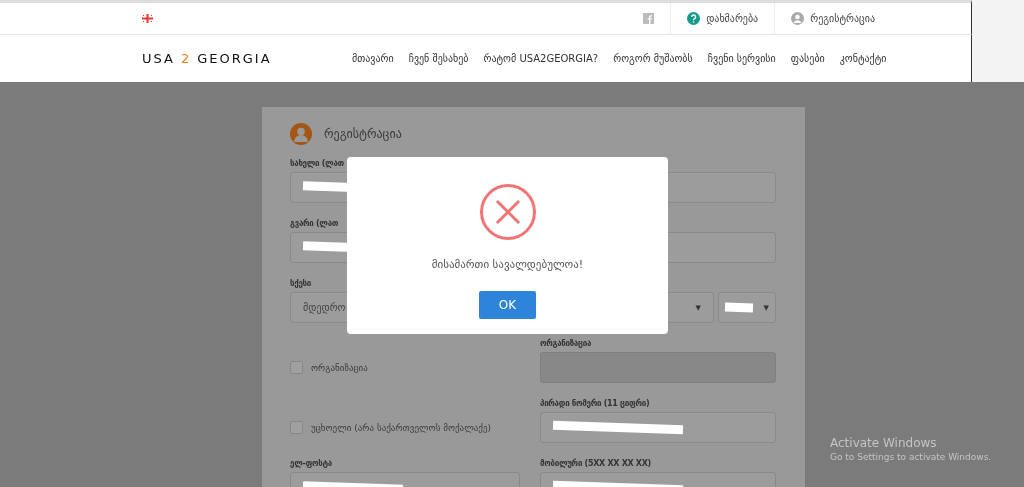 The height and width of the screenshot is (487, 1024). Describe the element at coordinates (507, 264) in the screenshot. I see `error-message: მისამართი სავალდებულოა!` at that location.